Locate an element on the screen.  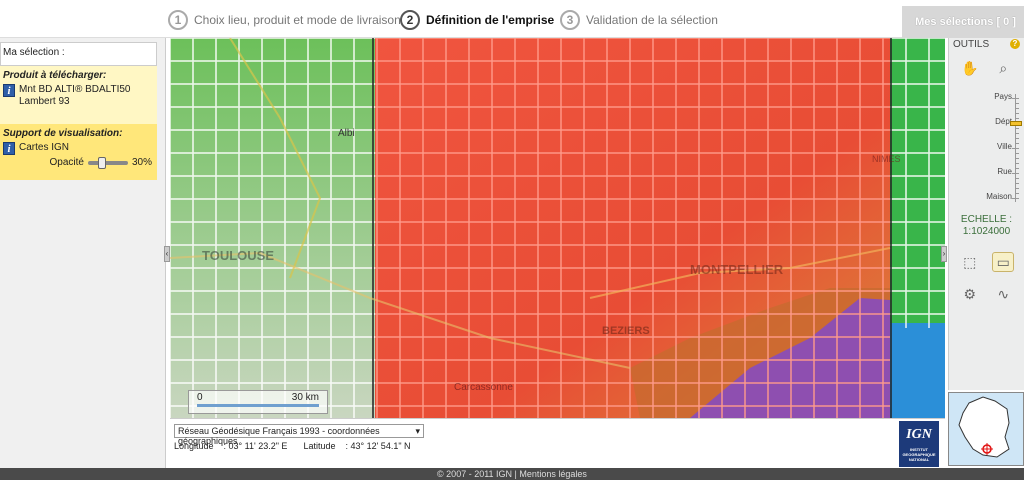
zoom-level-4: Maison is located at coordinates (999, 196).